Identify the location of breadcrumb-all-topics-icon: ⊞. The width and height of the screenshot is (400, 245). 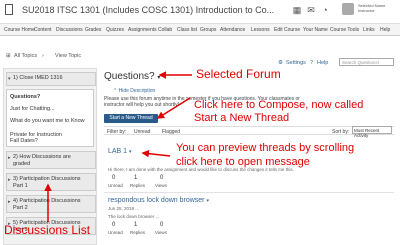
(8, 56).